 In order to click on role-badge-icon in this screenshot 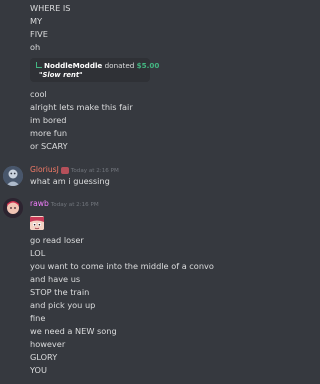, I will do `click(64, 170)`.